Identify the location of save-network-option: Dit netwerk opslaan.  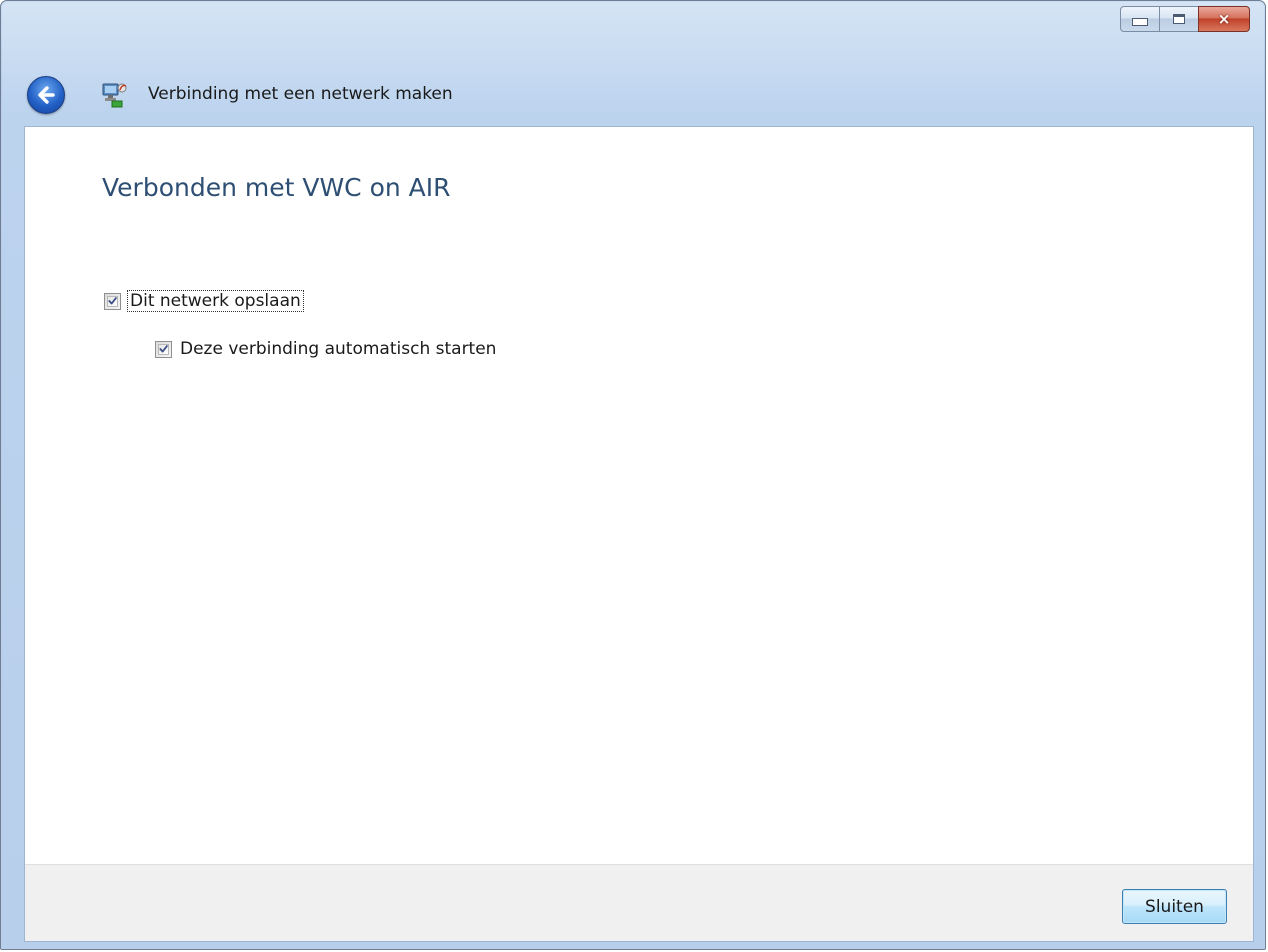
(204, 301).